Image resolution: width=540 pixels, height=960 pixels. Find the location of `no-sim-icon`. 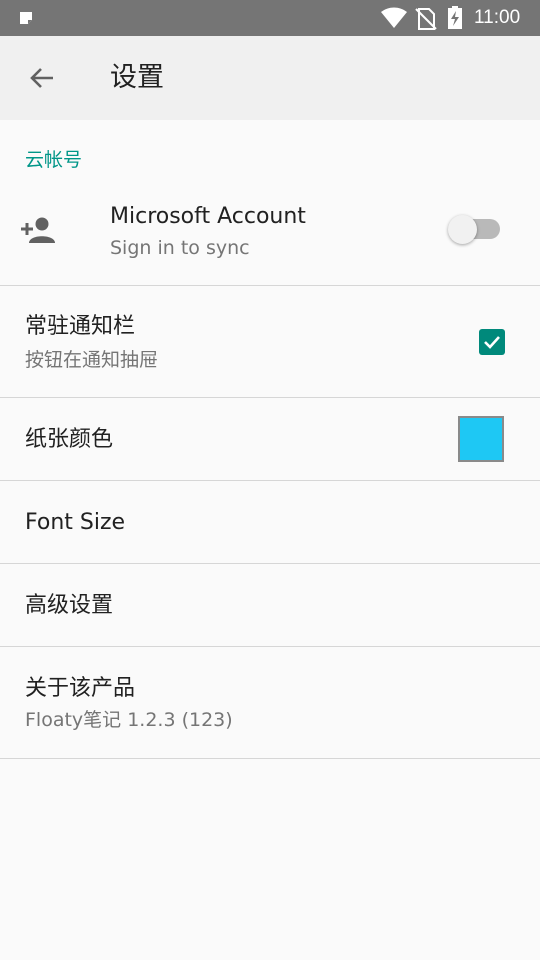

no-sim-icon is located at coordinates (426, 21).